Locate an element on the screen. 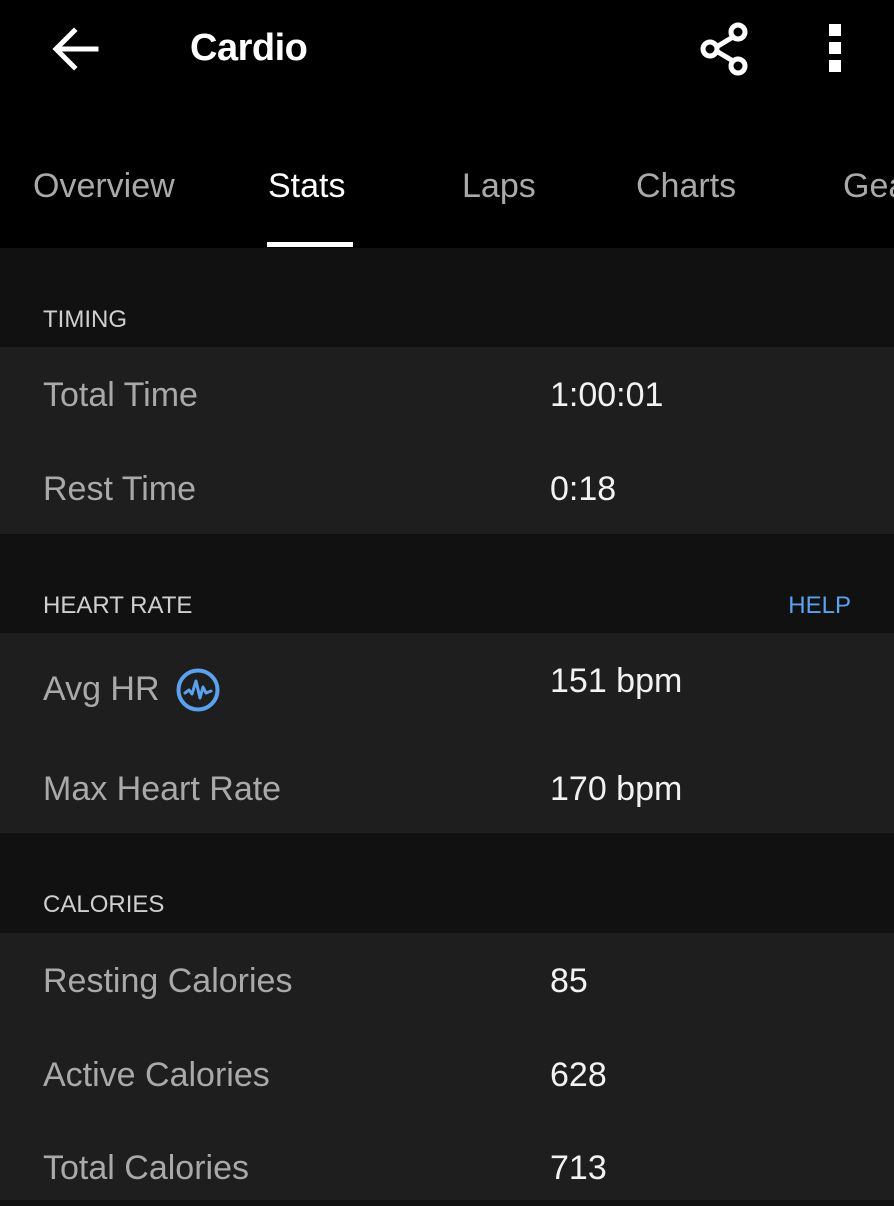 This screenshot has width=894, height=1206. back-button is located at coordinates (75, 49).